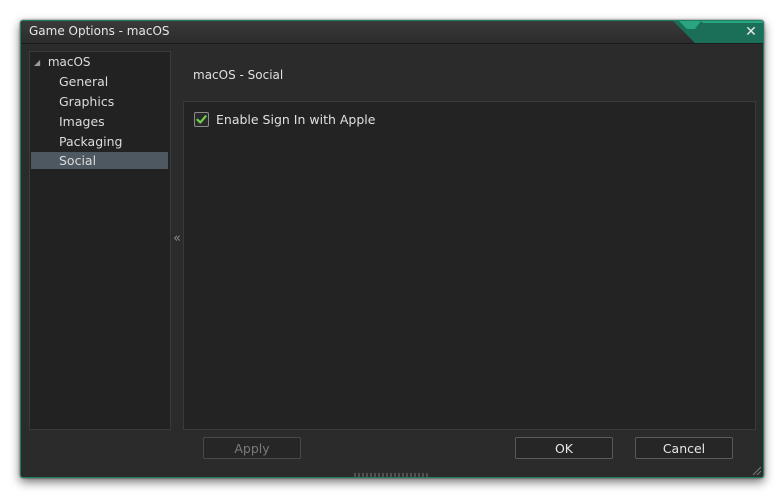  What do you see at coordinates (392, 475) in the screenshot?
I see `bottom-resize-grip` at bounding box center [392, 475].